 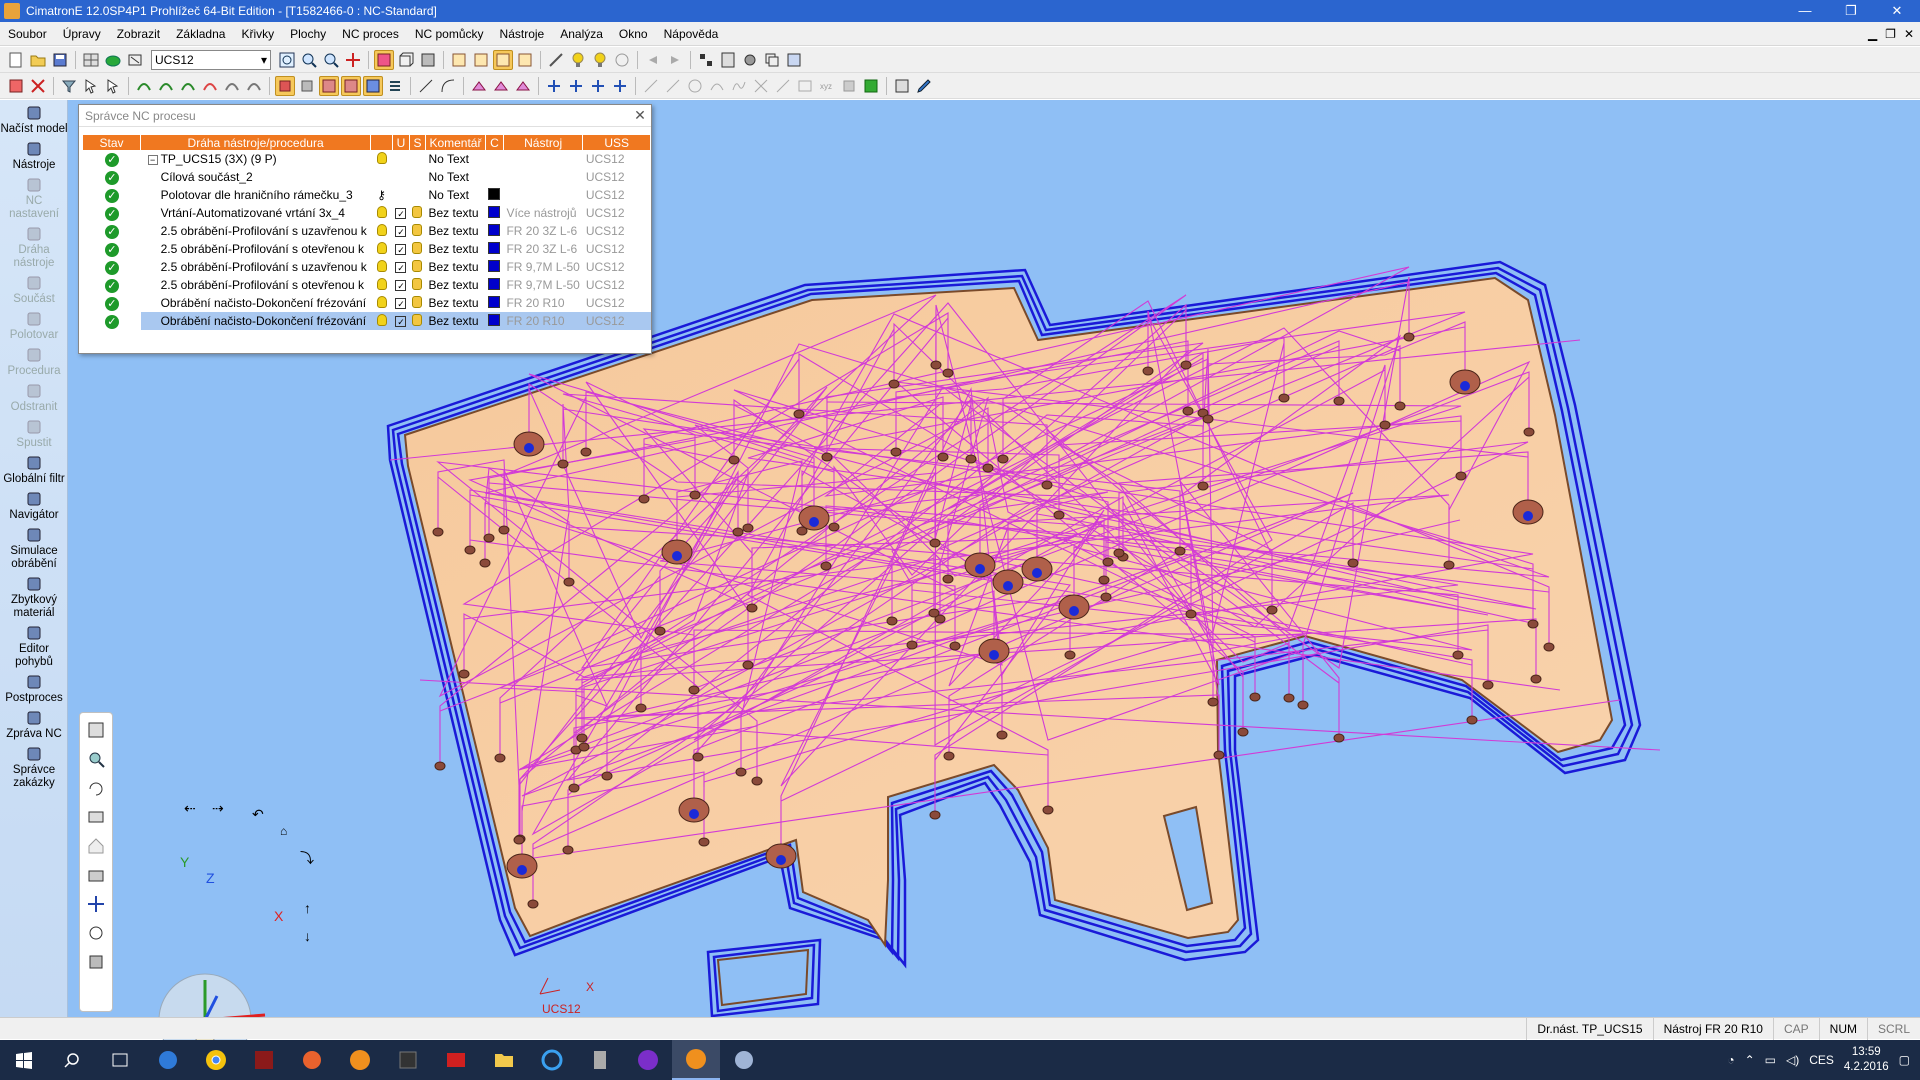 What do you see at coordinates (717, 86) in the screenshot?
I see `arc-tool-icon` at bounding box center [717, 86].